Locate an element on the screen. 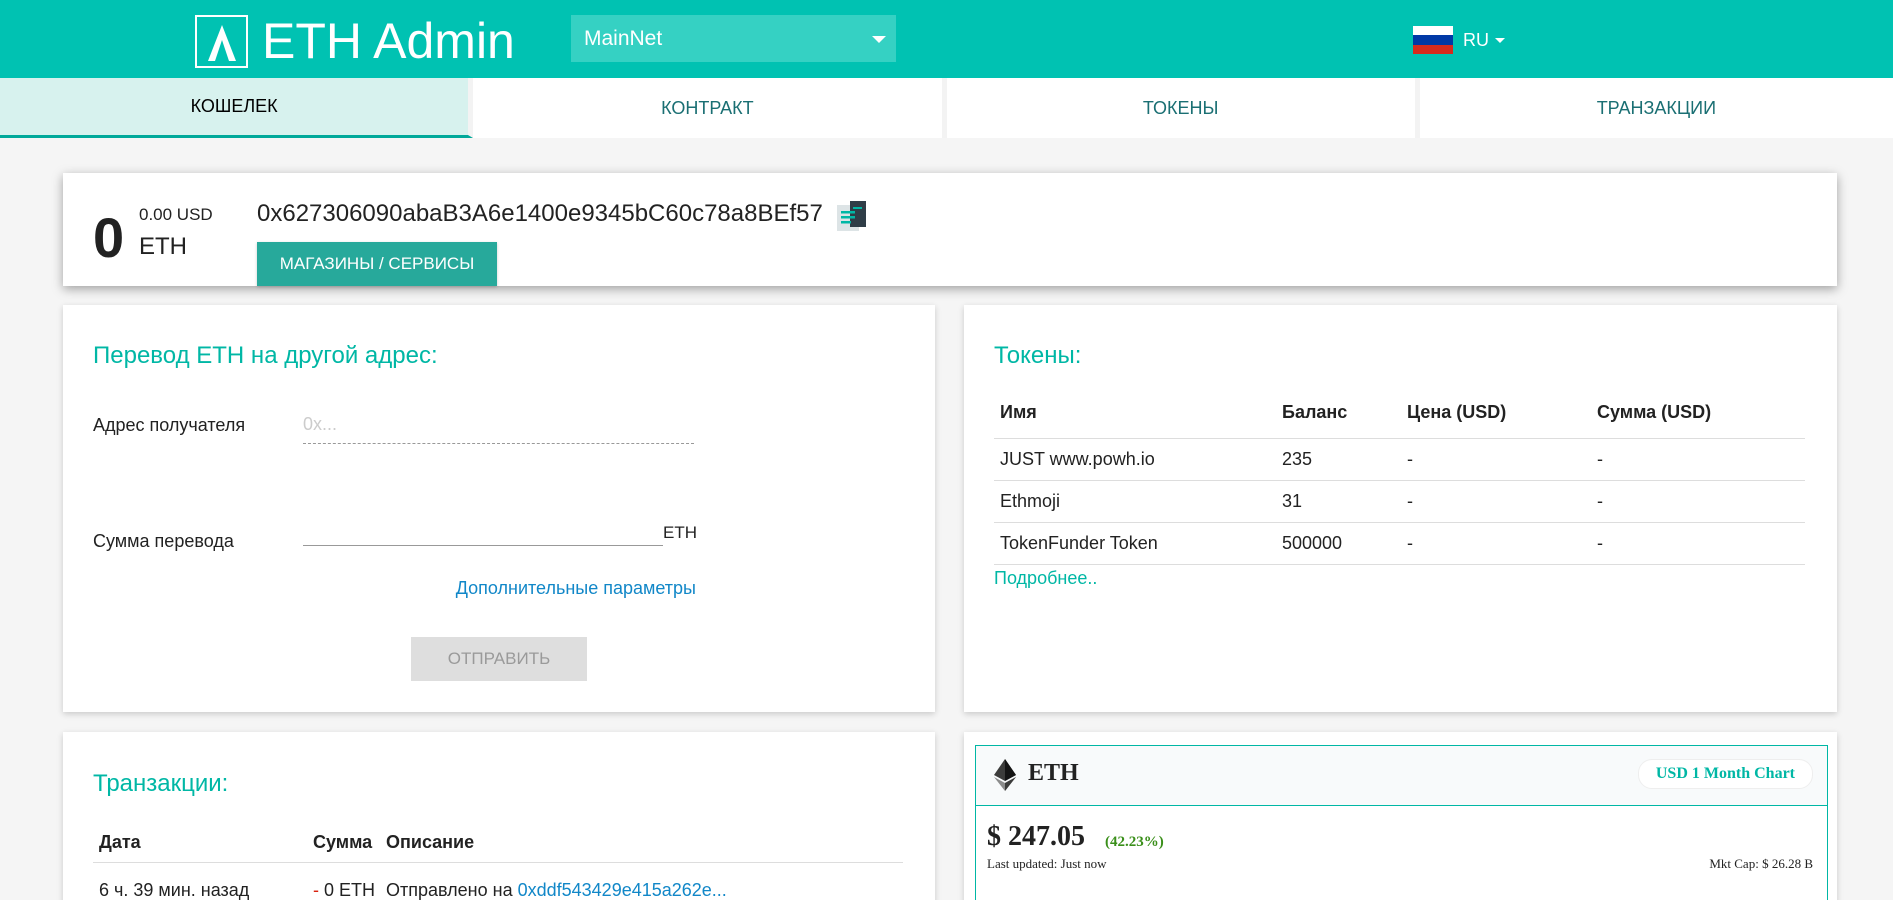  amount-label: Сумма перевода is located at coordinates (163, 541).